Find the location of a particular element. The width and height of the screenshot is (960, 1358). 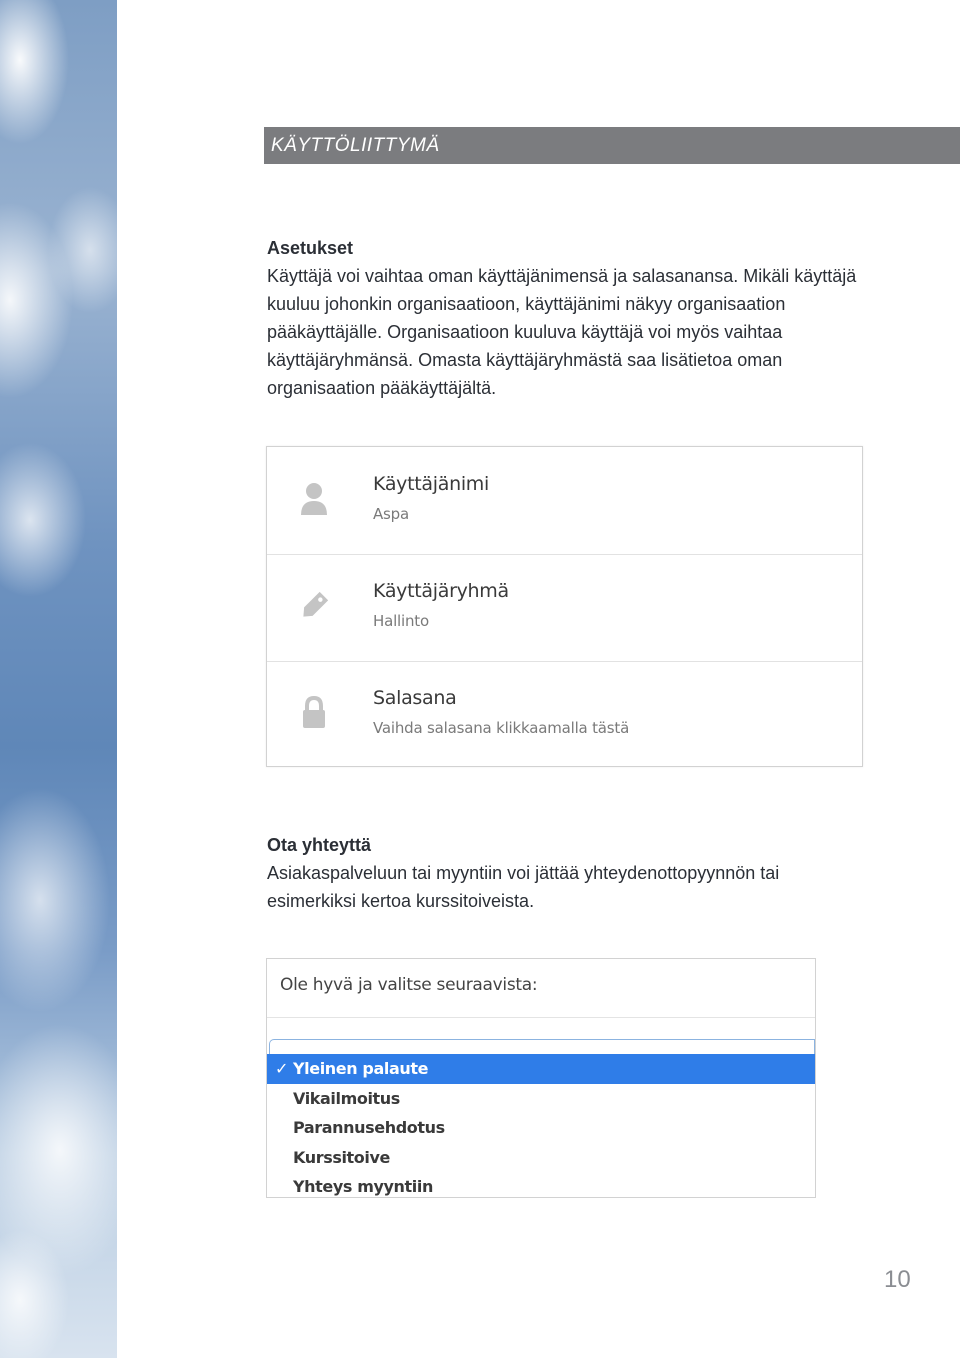

setting-label-password: Salasana is located at coordinates (415, 698).